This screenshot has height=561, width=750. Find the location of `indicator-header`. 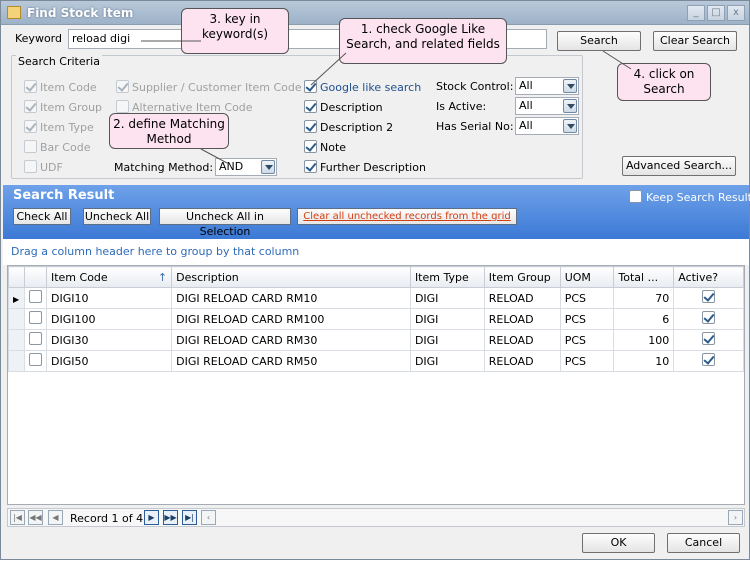

indicator-header is located at coordinates (16, 277).